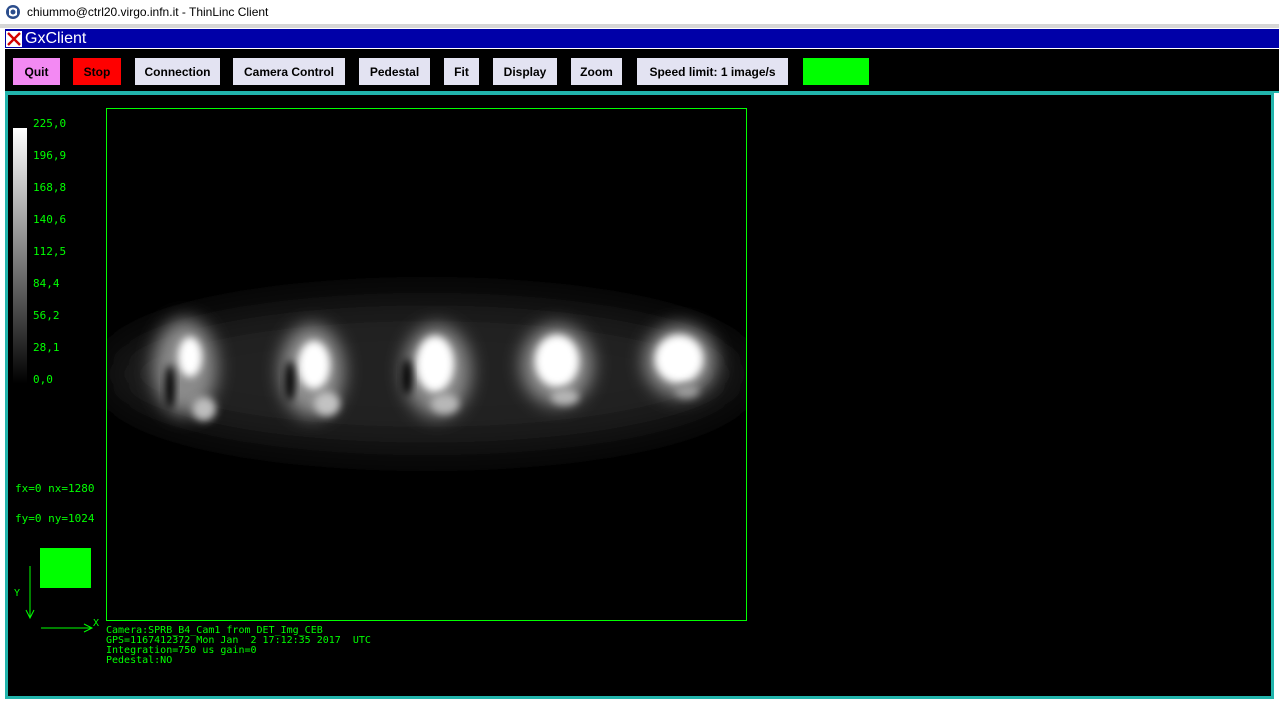 The width and height of the screenshot is (1279, 705). I want to click on camera-control-button: Camera Control, so click(289, 71).